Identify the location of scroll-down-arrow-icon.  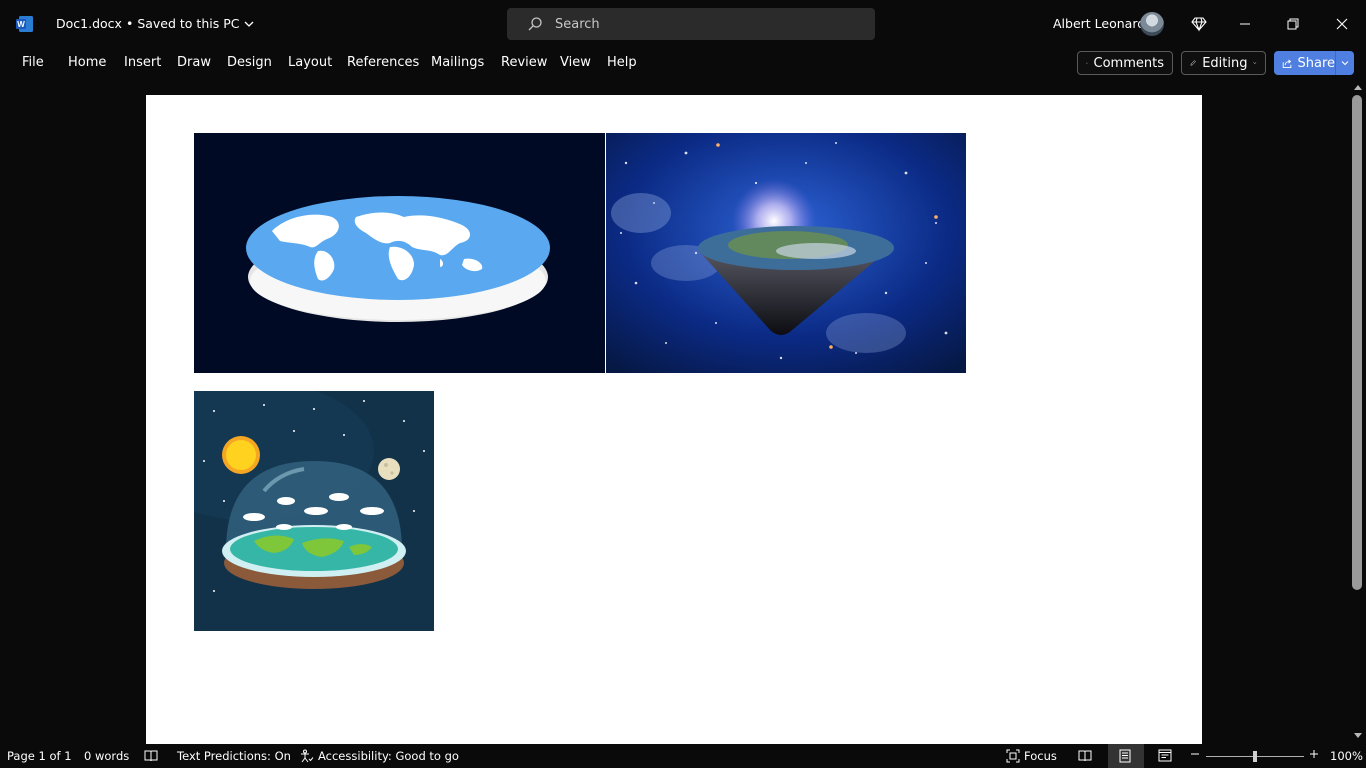
(1358, 736).